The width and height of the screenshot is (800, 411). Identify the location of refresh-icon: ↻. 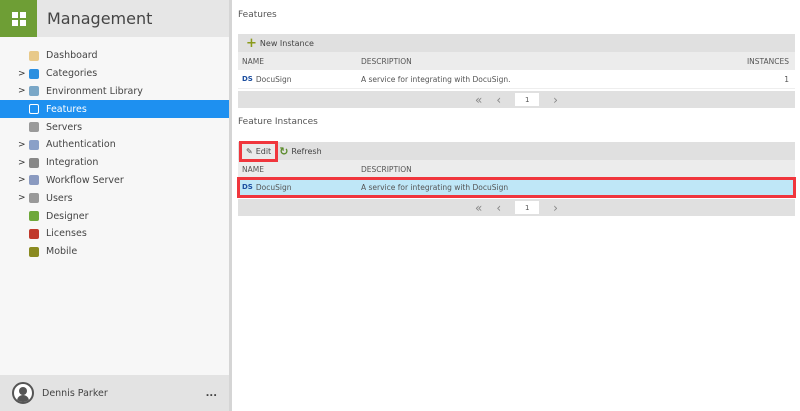
(284, 151).